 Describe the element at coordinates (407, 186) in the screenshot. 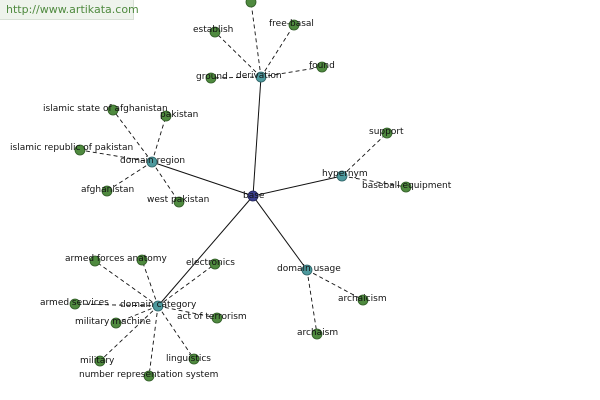

I see `leaf-label-baseball-equipment: baseball equipment` at that location.